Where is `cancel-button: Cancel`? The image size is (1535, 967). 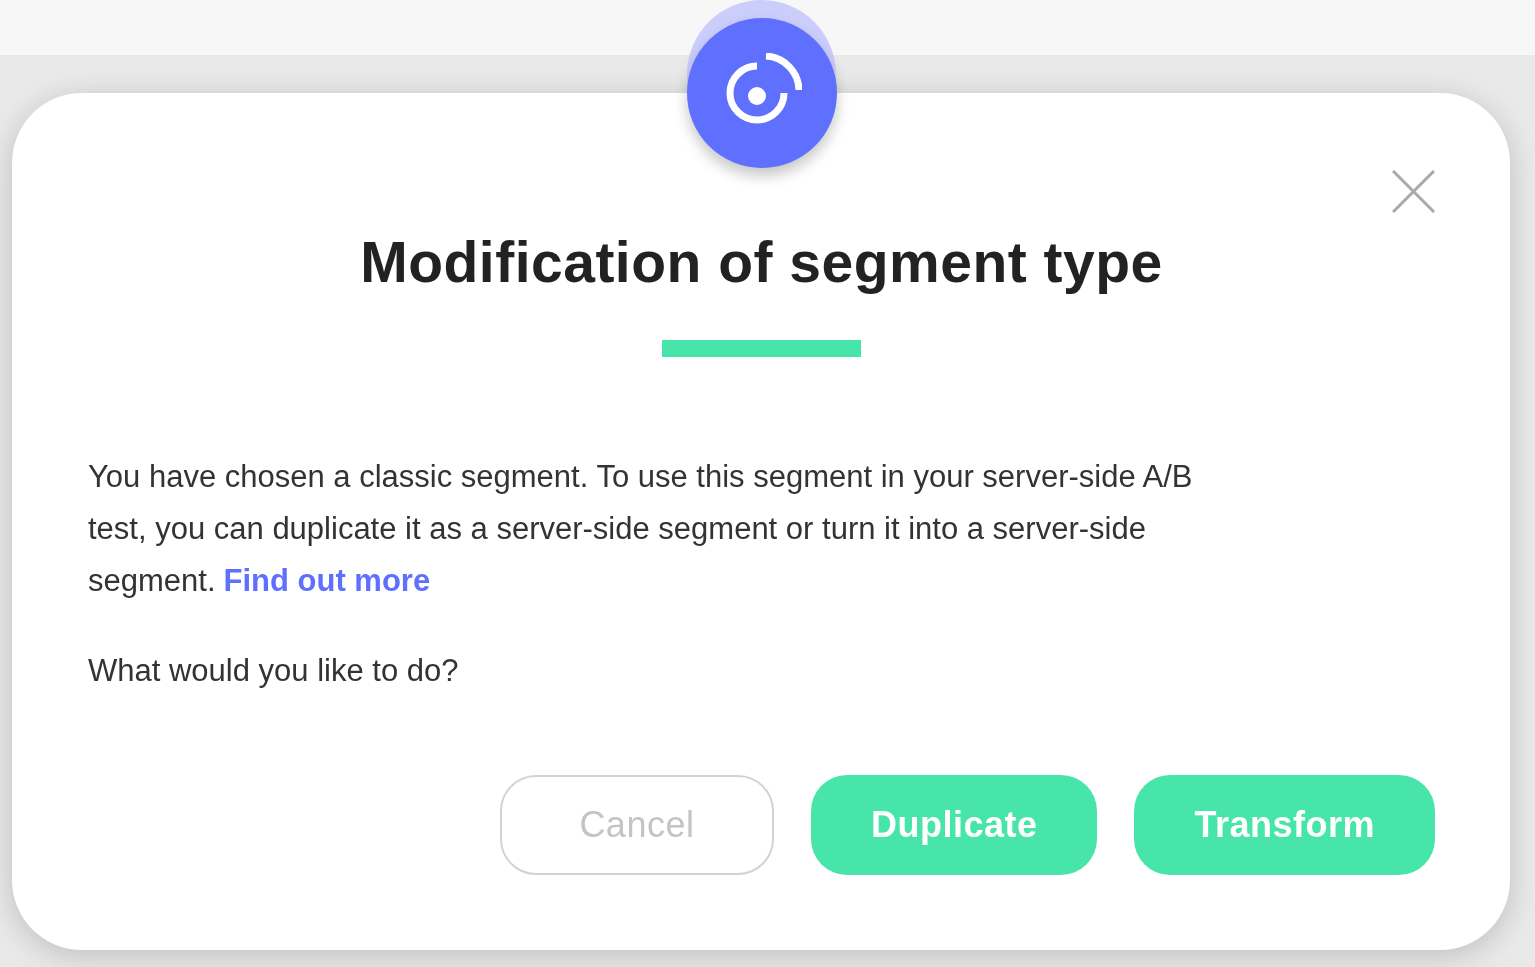 cancel-button: Cancel is located at coordinates (636, 825).